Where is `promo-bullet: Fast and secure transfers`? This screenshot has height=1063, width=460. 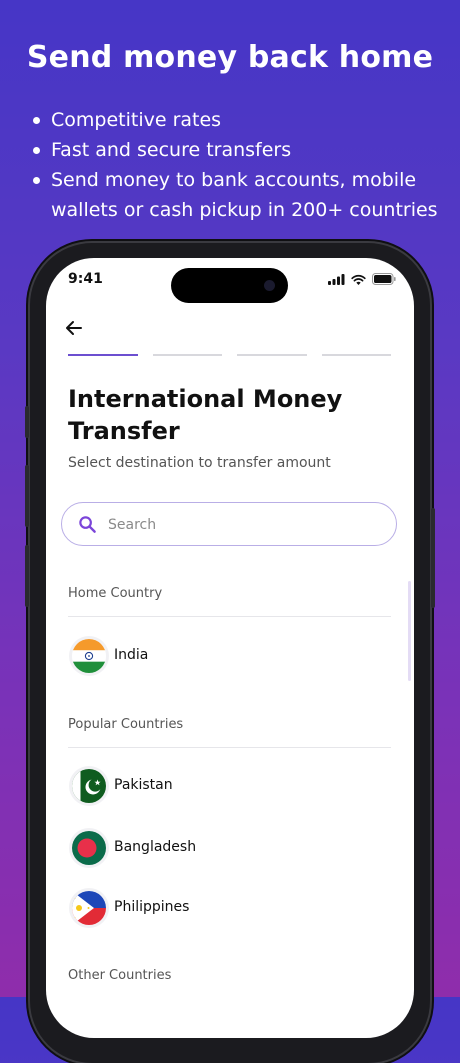
promo-bullet: Fast and secure transfers is located at coordinates (240, 150).